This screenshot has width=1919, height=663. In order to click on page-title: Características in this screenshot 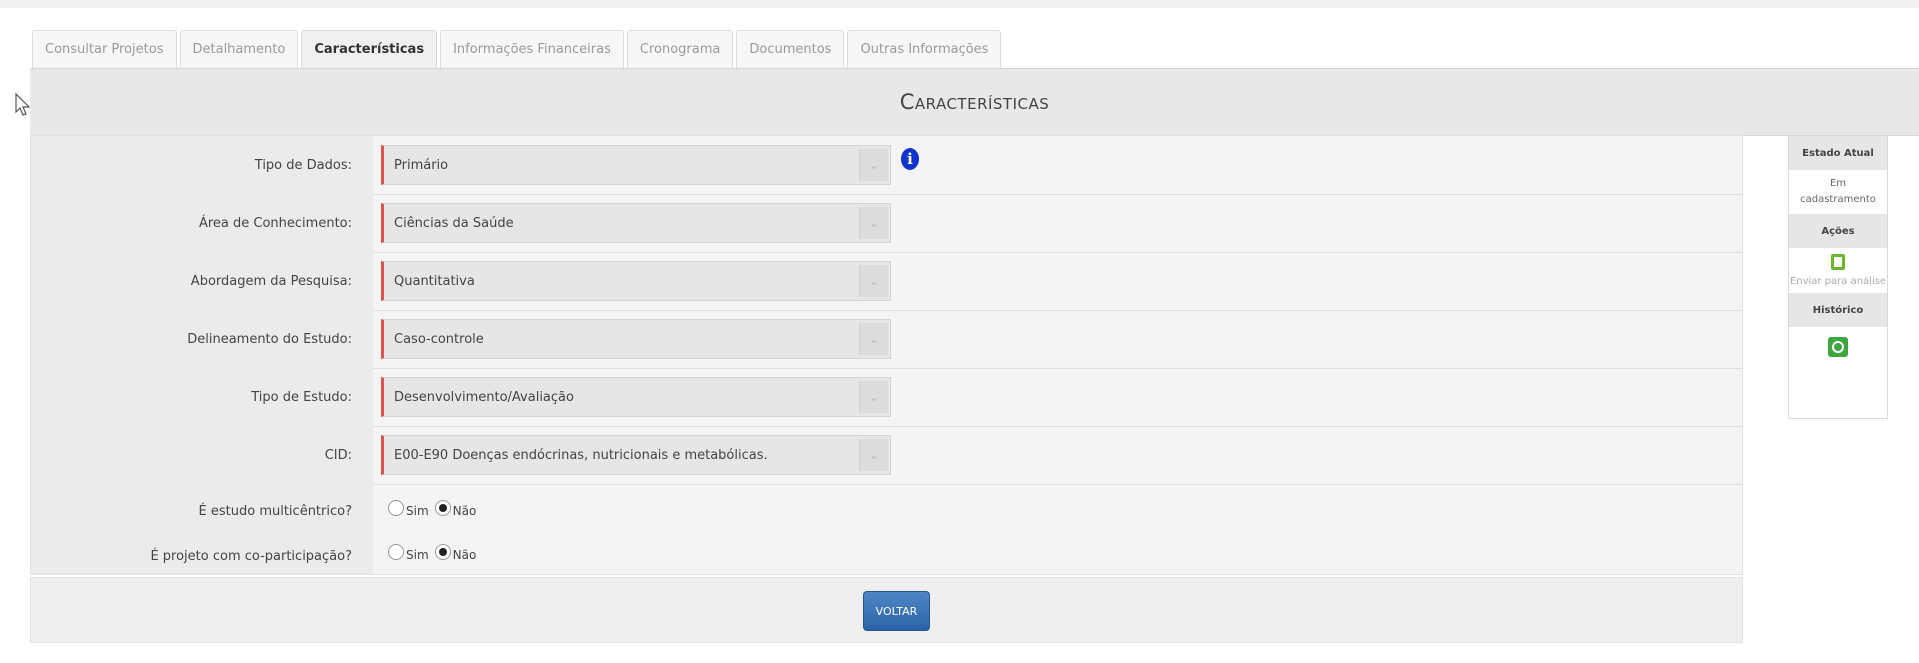, I will do `click(974, 102)`.